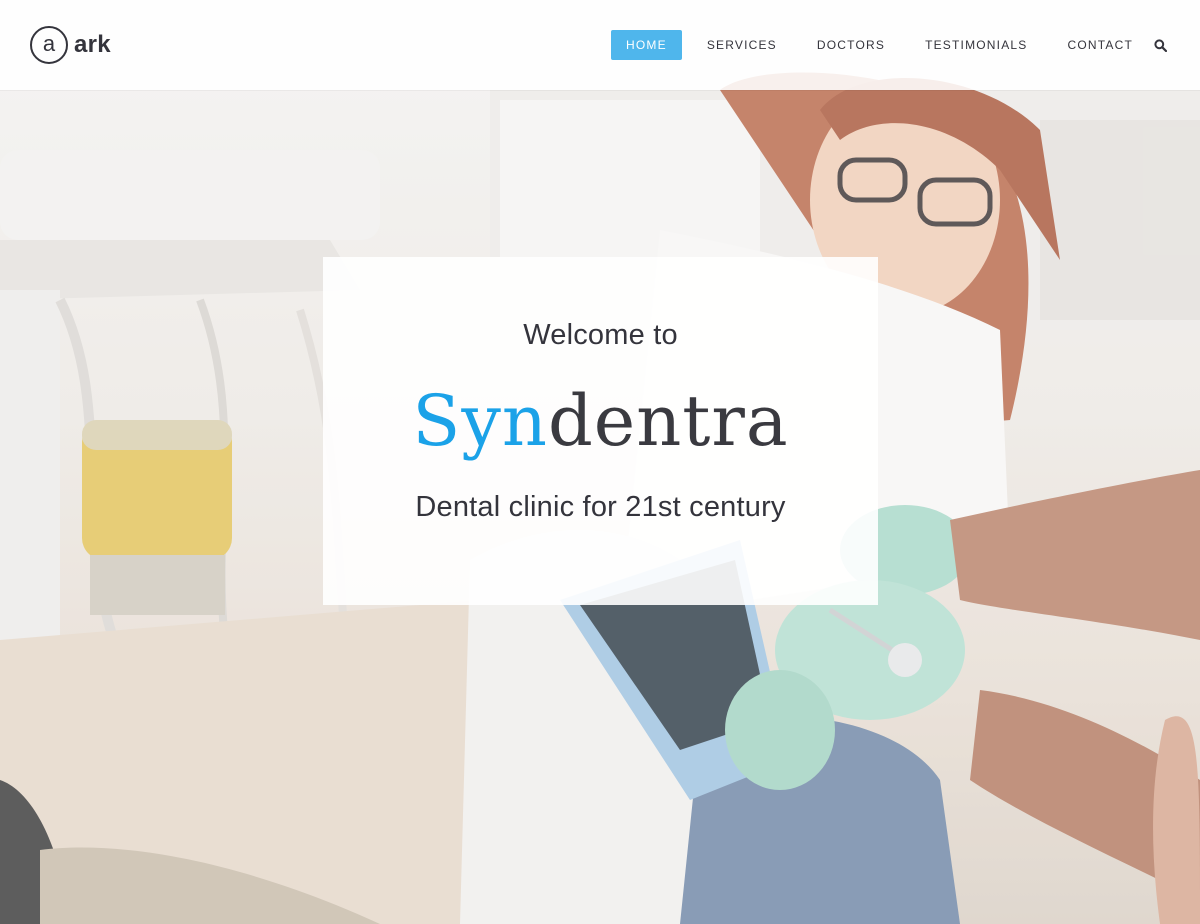 The image size is (1200, 924). What do you see at coordinates (668, 421) in the screenshot?
I see `brand-title-rest: dentra` at bounding box center [668, 421].